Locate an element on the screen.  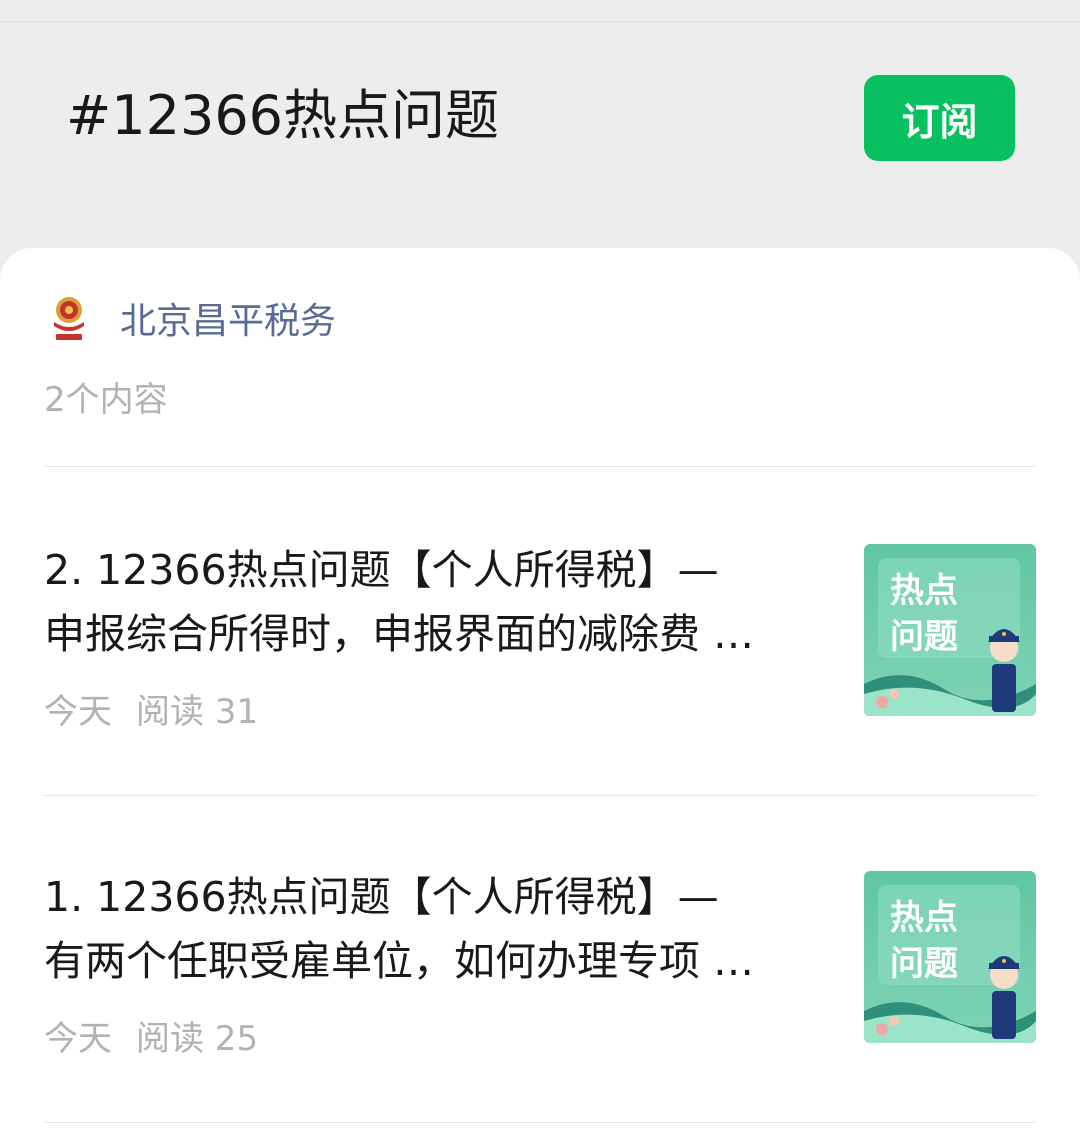
tax-emblem-icon is located at coordinates (69, 318).